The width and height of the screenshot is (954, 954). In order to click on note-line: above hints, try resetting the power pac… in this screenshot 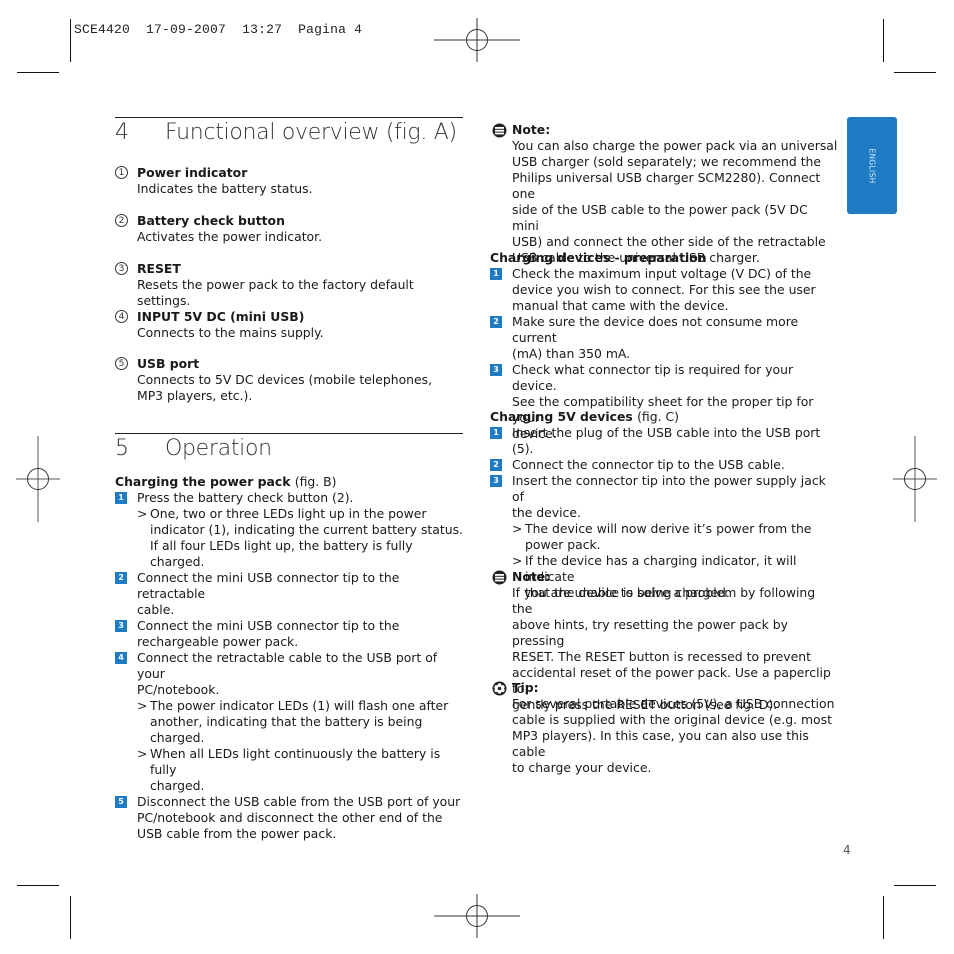, I will do `click(650, 632)`.